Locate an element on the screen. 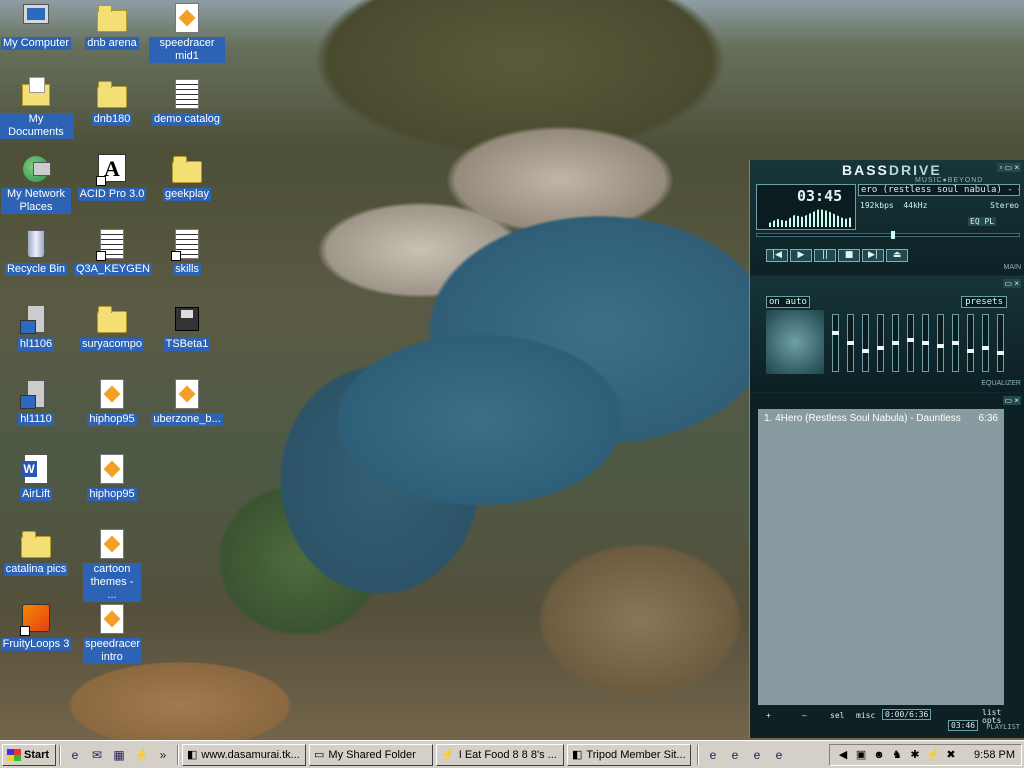  play-button: ▶ is located at coordinates (801, 255).